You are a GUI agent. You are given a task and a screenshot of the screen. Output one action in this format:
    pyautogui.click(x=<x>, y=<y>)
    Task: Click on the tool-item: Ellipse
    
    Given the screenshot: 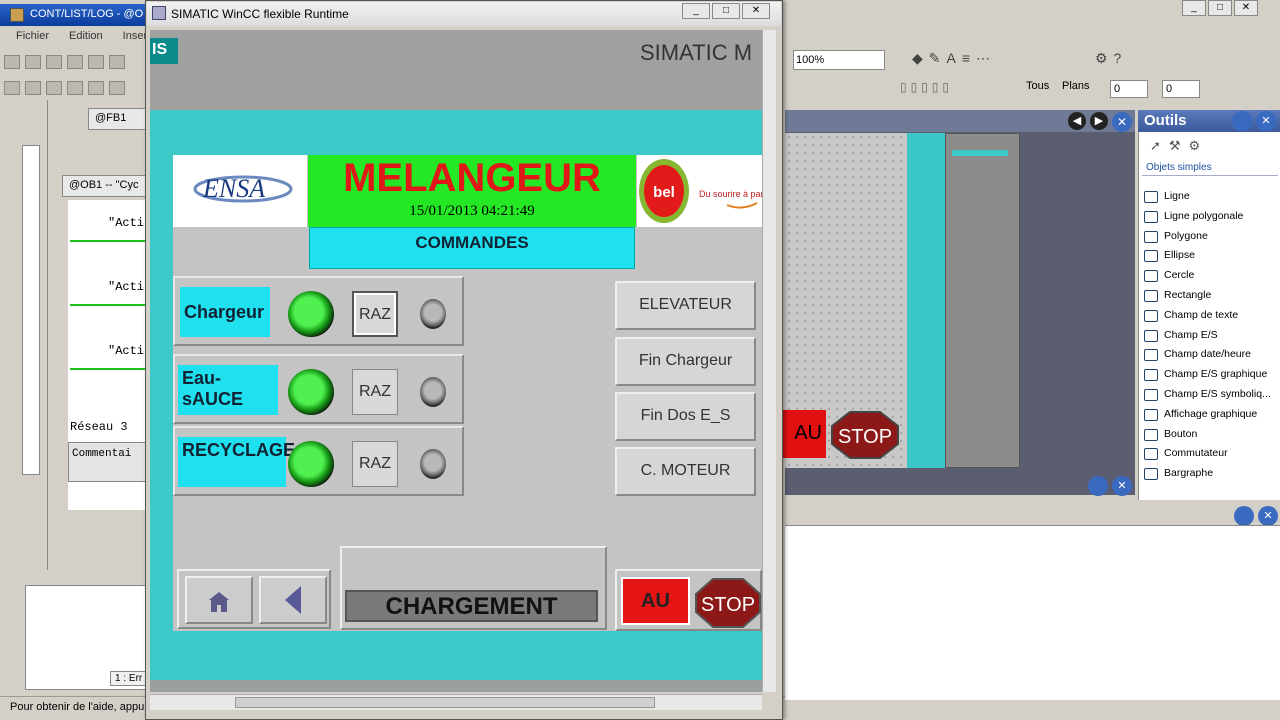 What is the action you would take?
    pyautogui.click(x=1210, y=259)
    